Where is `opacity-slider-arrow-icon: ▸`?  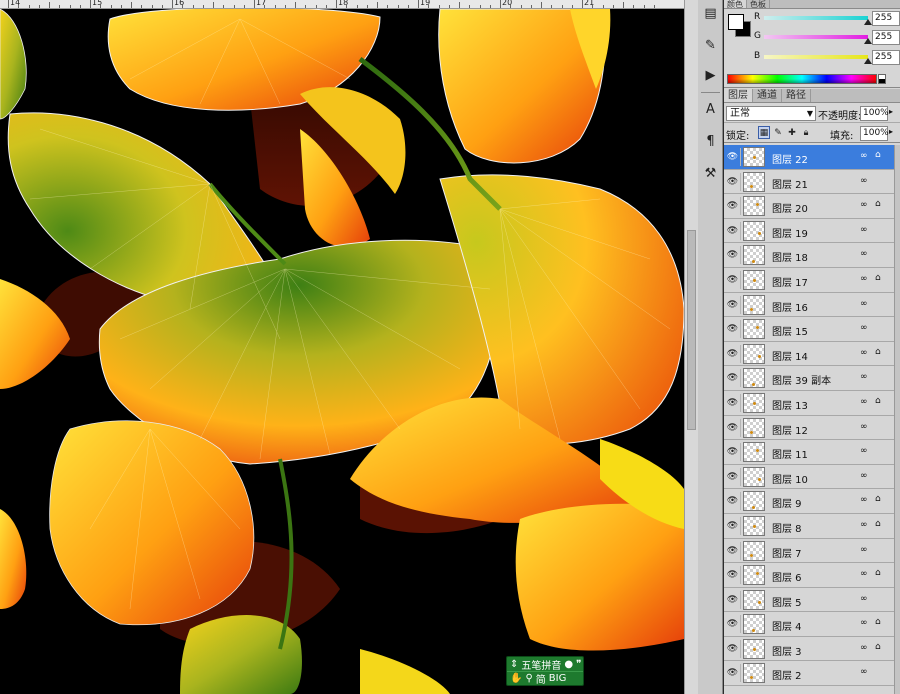
opacity-slider-arrow-icon: ▸ is located at coordinates (891, 111).